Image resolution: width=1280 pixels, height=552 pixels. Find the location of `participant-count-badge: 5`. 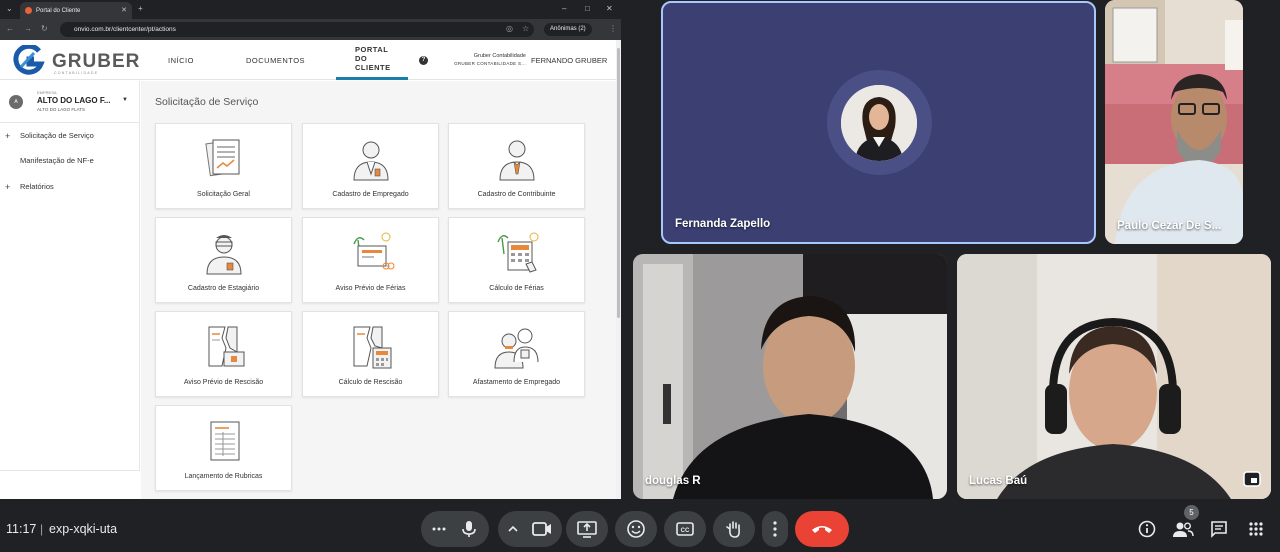

participant-count-badge: 5 is located at coordinates (1191, 512).